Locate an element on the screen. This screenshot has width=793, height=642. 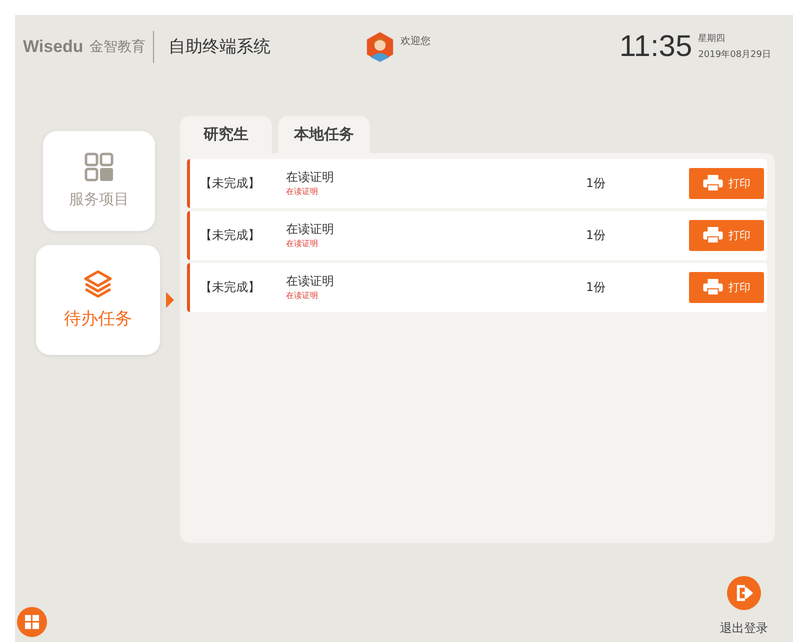
windows-icon is located at coordinates (32, 622).